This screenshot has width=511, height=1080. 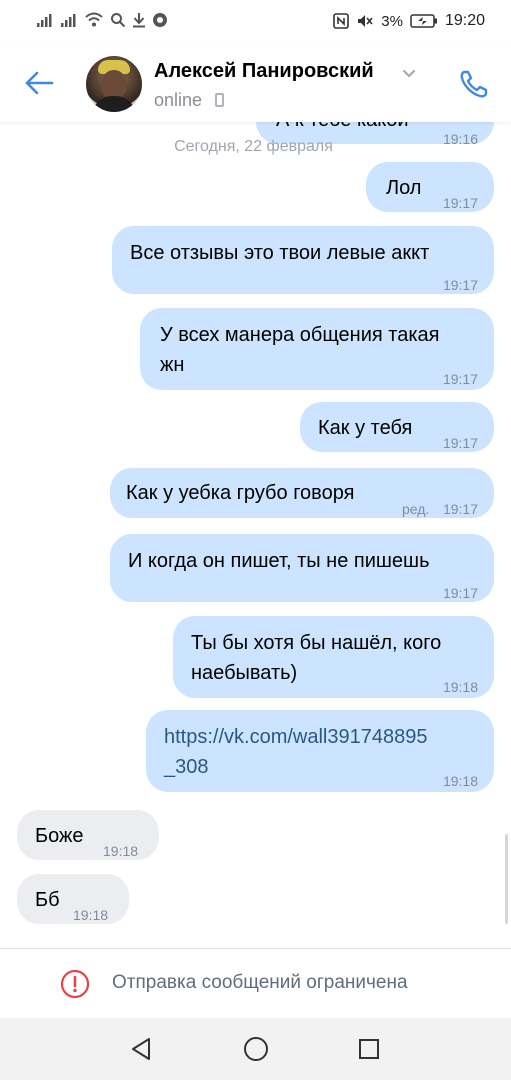 I want to click on scrollbar, so click(x=506, y=879).